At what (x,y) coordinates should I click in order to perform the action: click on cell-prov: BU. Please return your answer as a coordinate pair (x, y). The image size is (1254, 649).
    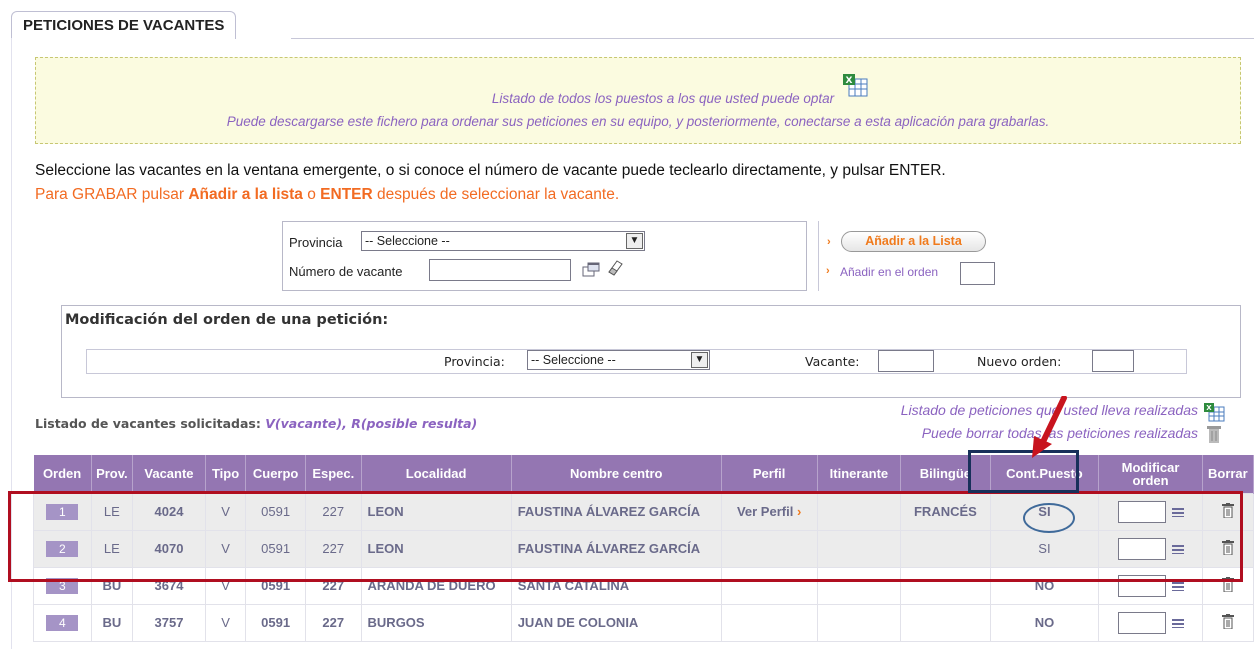
    Looking at the image, I should click on (112, 622).